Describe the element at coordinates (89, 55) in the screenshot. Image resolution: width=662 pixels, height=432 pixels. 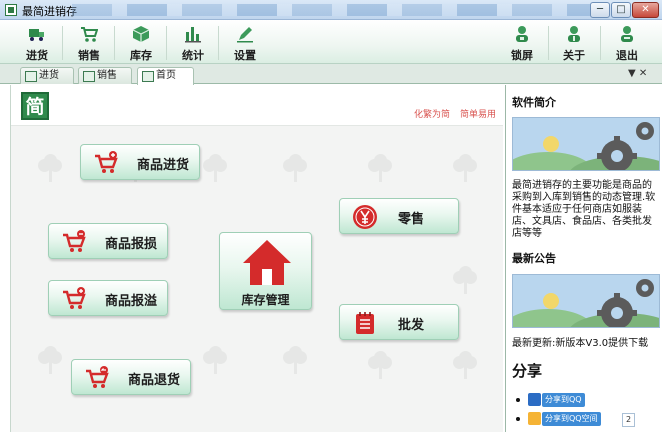
I see `toolbar-label: 销售` at that location.